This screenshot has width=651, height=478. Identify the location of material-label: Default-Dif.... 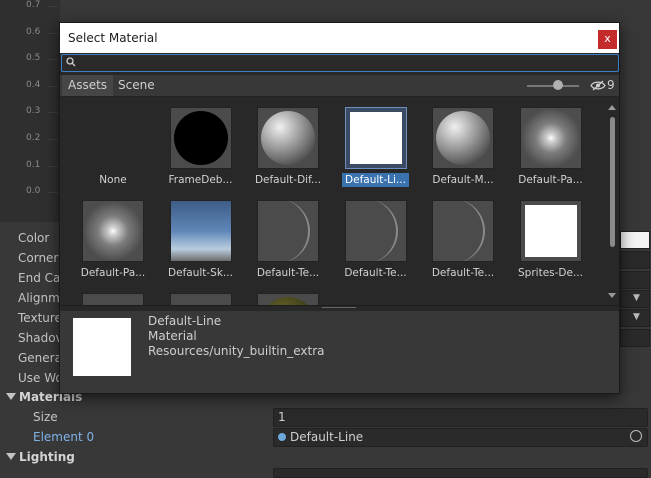
(288, 180).